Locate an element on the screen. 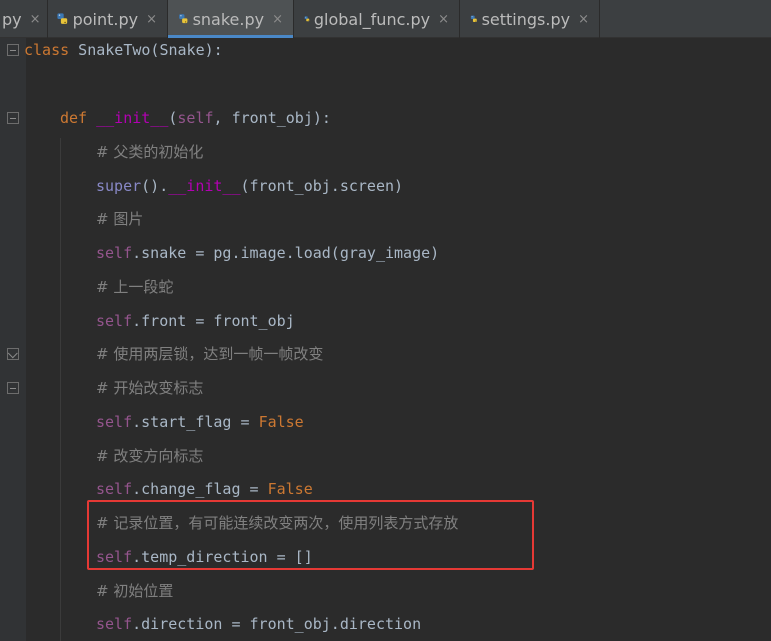 This screenshot has height=641, width=771. annotation-highlight-box is located at coordinates (310, 535).